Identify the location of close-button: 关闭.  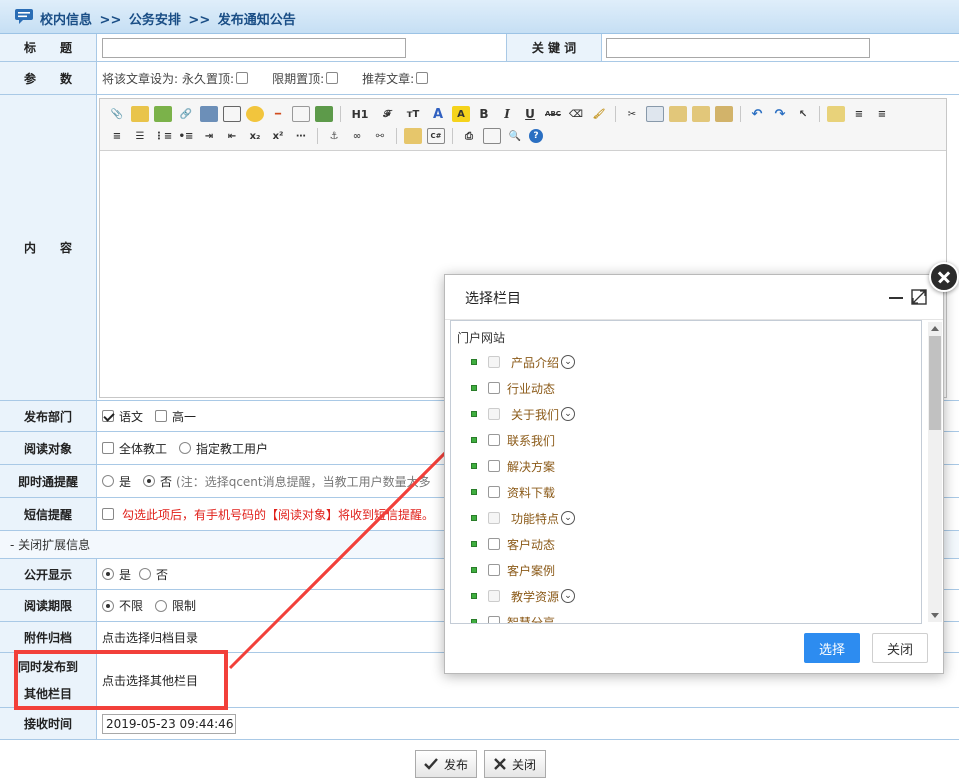
(515, 764).